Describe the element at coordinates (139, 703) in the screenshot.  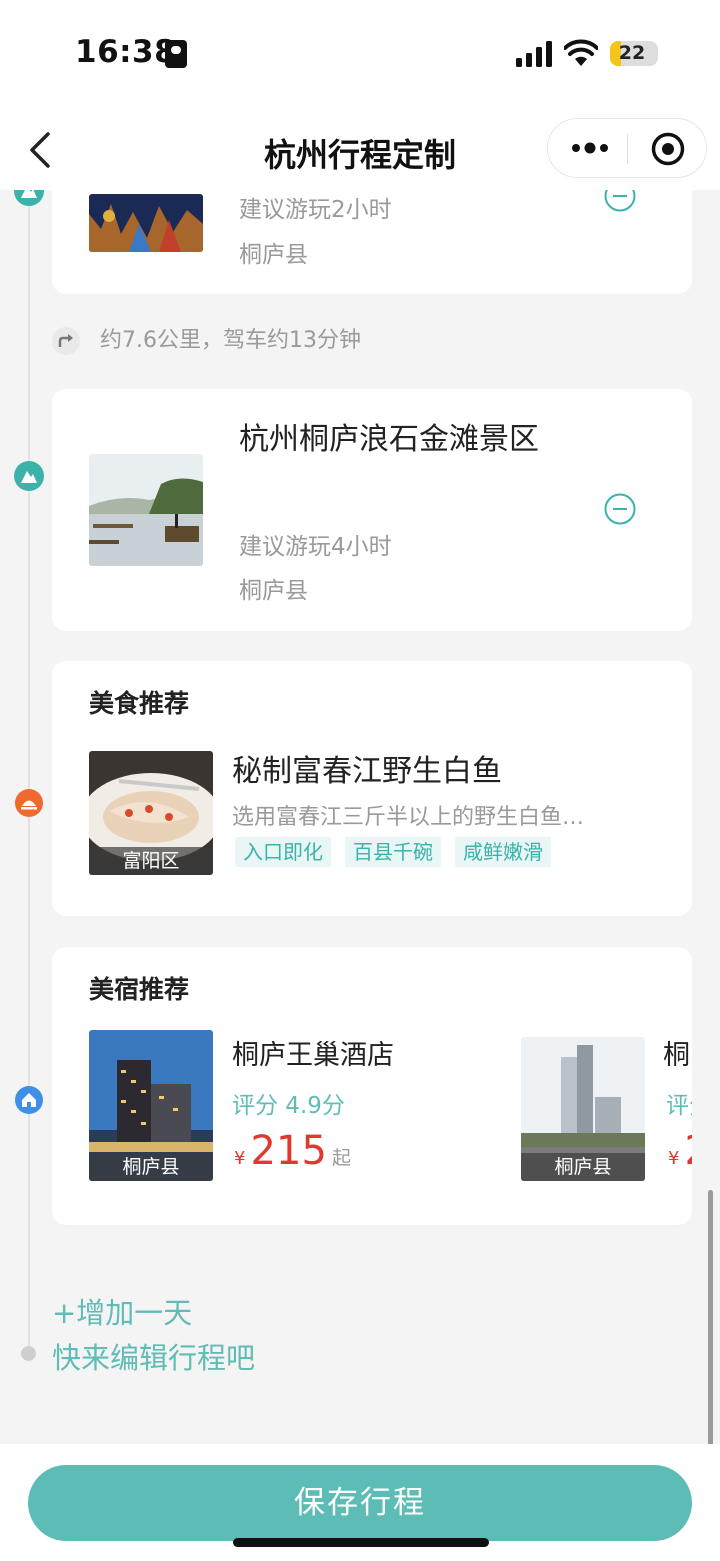
I see `food-section-title: 美食推荐` at that location.